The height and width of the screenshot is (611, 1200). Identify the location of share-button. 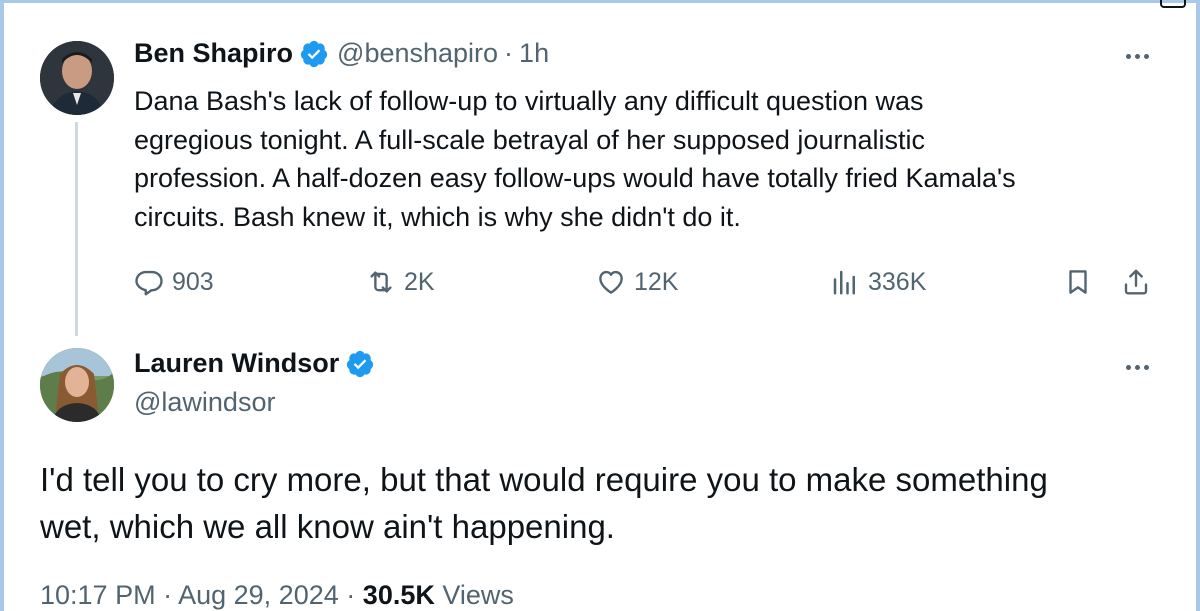
(1136, 282).